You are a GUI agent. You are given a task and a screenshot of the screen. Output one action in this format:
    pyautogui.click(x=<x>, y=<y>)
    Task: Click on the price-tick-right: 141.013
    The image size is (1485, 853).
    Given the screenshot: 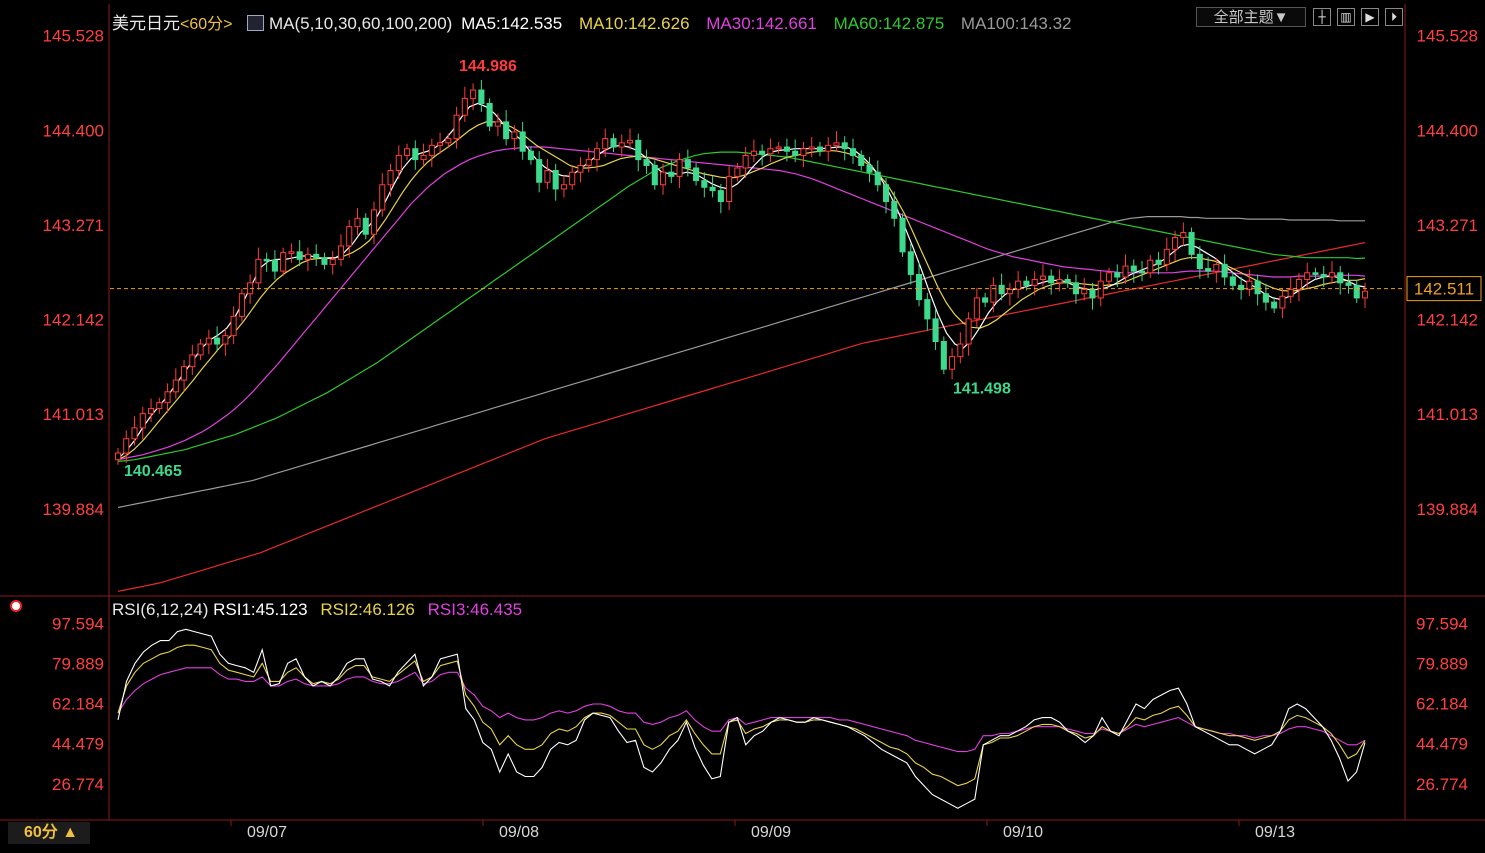 What is the action you would take?
    pyautogui.click(x=1447, y=414)
    